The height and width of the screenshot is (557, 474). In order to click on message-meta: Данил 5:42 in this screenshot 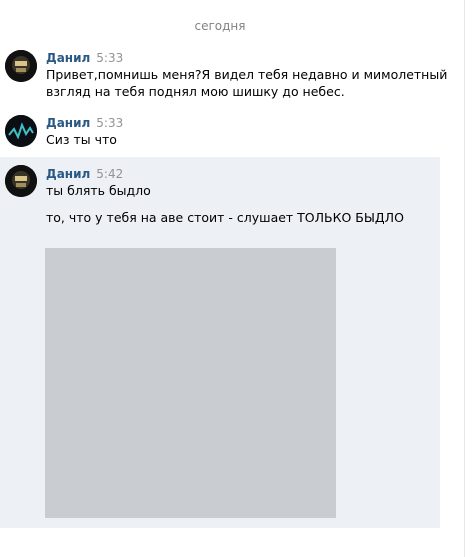, I will do `click(84, 174)`.